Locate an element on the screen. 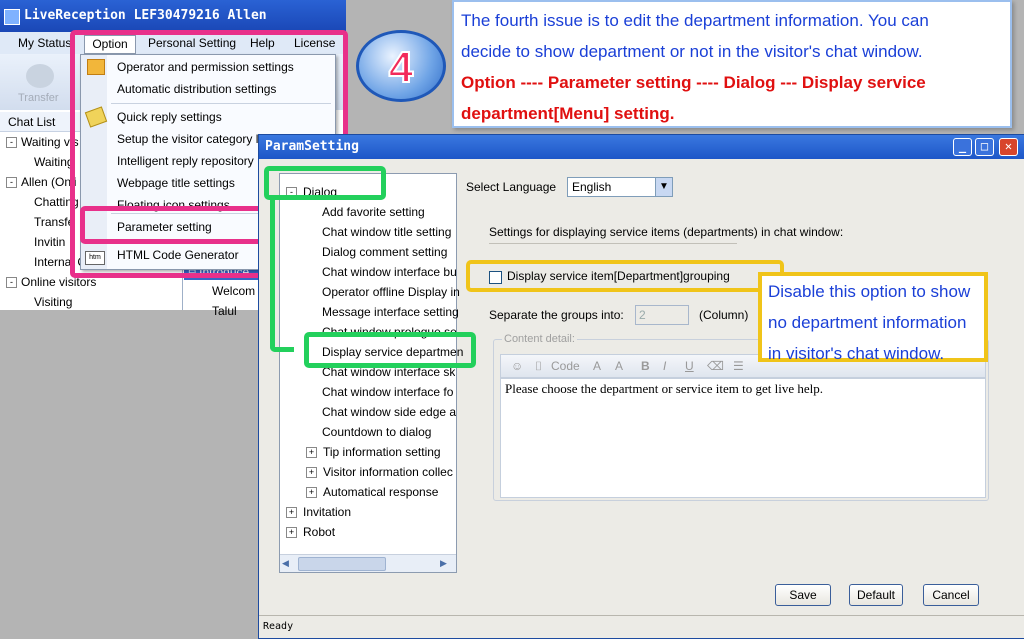 This screenshot has width=1024, height=639. app-icon is located at coordinates (12, 17).